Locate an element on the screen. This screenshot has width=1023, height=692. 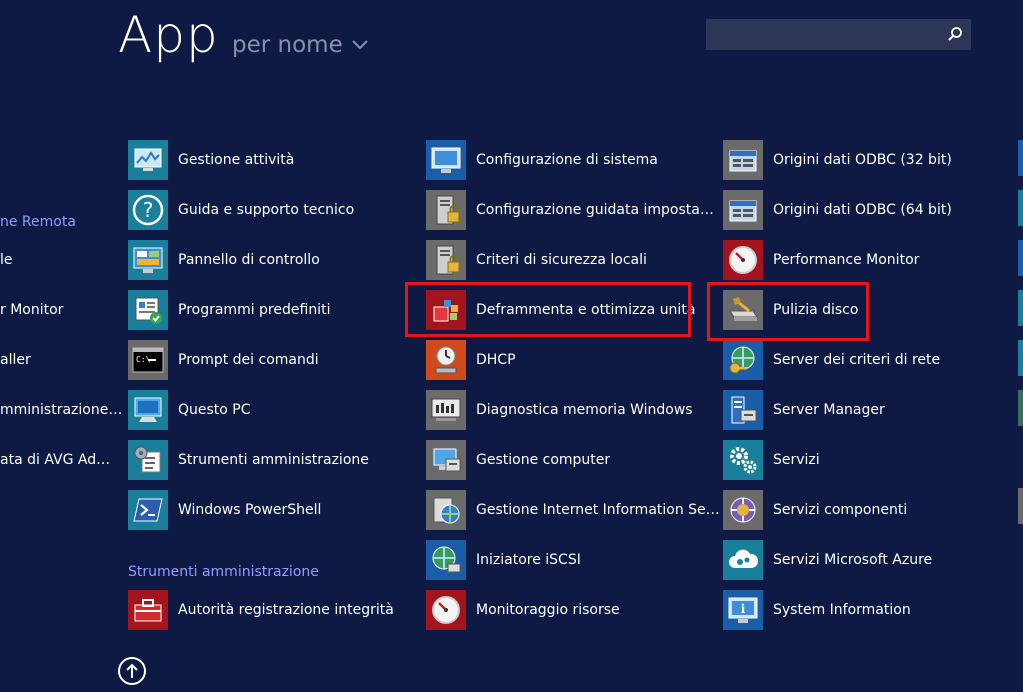
app-label: Server dei criteri di rete is located at coordinates (857, 360).